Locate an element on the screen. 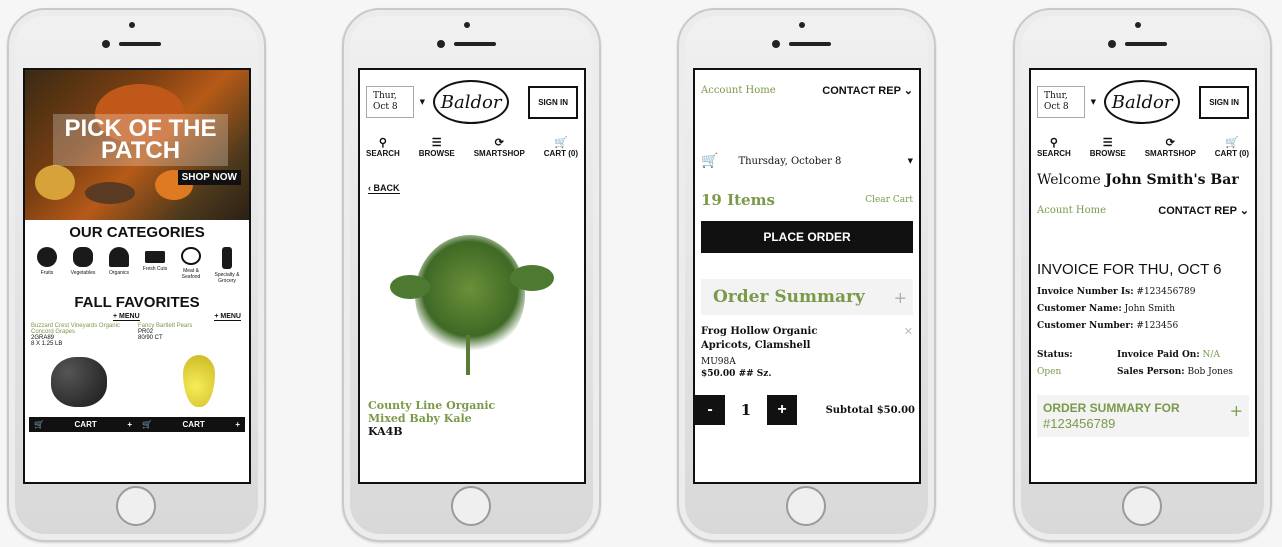  category-vegetables: Vegetables is located at coordinates (83, 265).